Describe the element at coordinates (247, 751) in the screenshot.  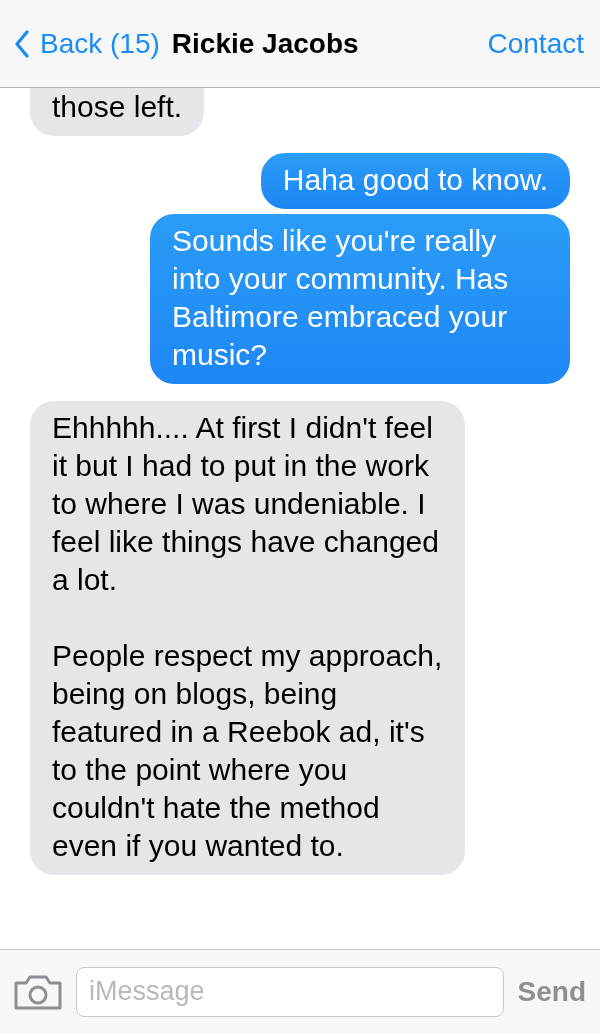
I see `message-text: People respect my approach, being on blogs, being featured in a Reebok ad, it's to the point where you couldn't hate the method even if you wanted to.` at that location.